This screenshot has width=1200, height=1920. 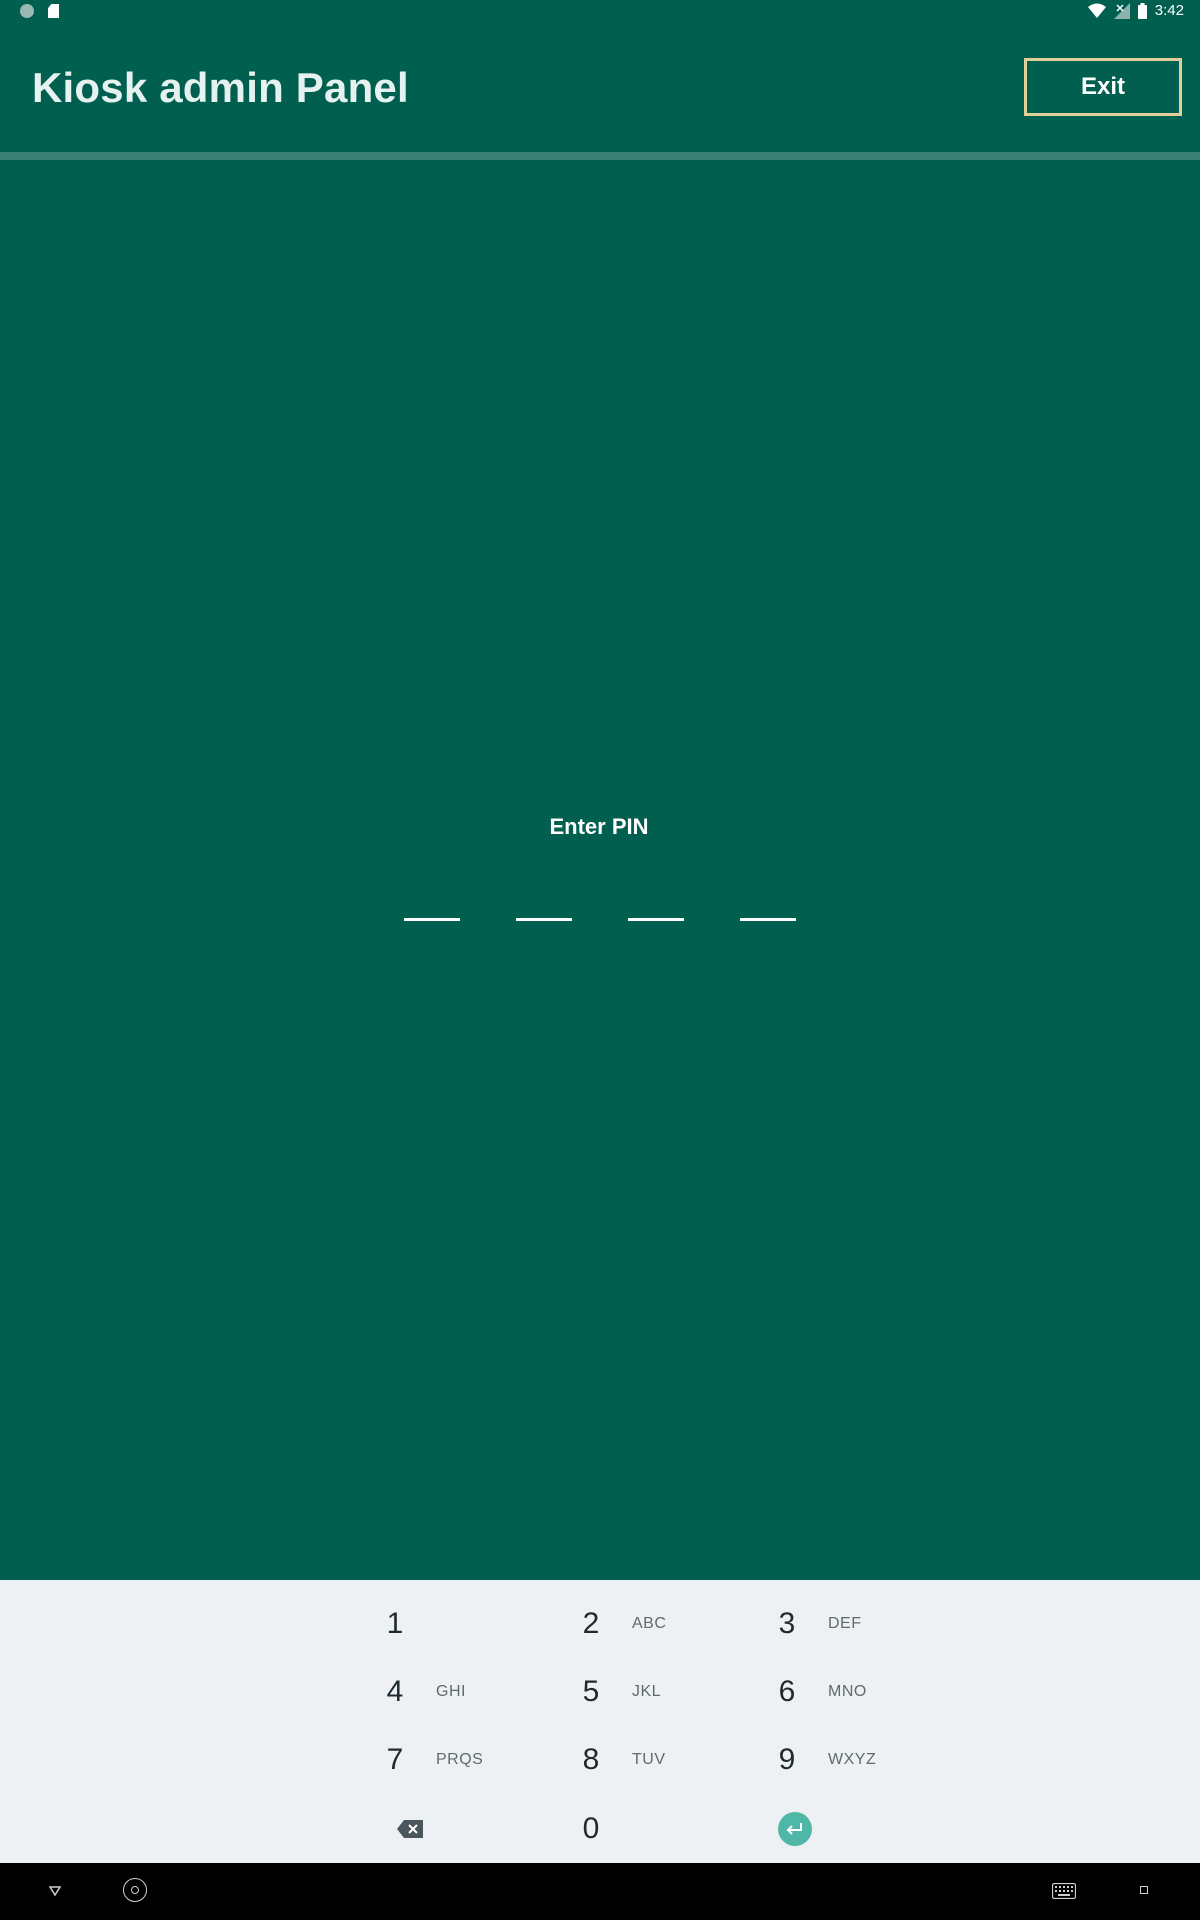 I want to click on key-7: 7 PRQS, so click(x=470, y=1760).